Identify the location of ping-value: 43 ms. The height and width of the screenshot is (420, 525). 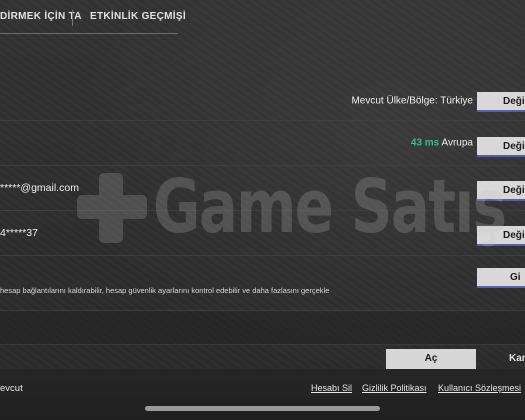
(425, 143).